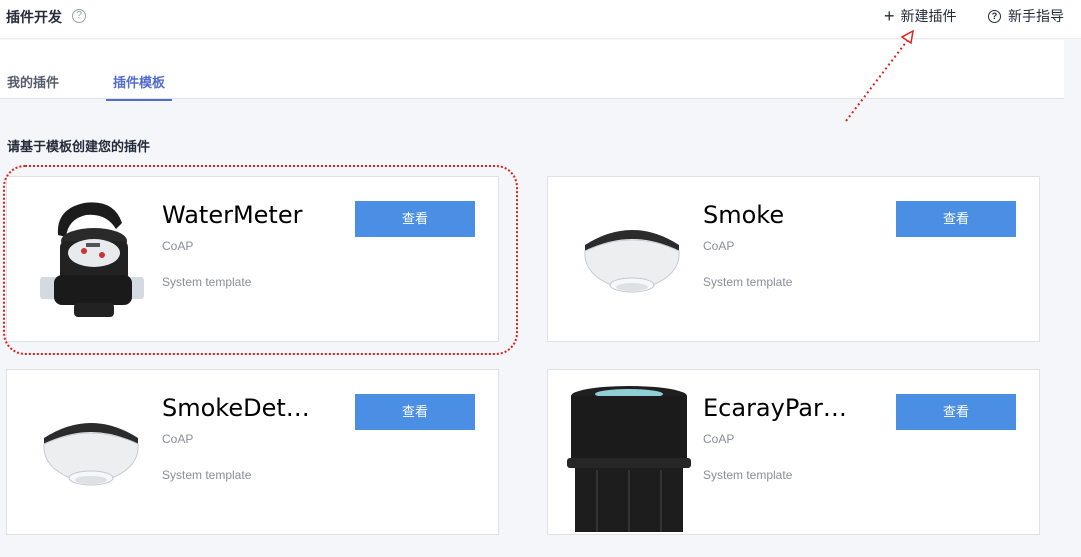 This screenshot has height=557, width=1081. Describe the element at coordinates (252, 452) in the screenshot. I see `template-card-smokedet: SmokeDet… CoAP System template 查看` at that location.